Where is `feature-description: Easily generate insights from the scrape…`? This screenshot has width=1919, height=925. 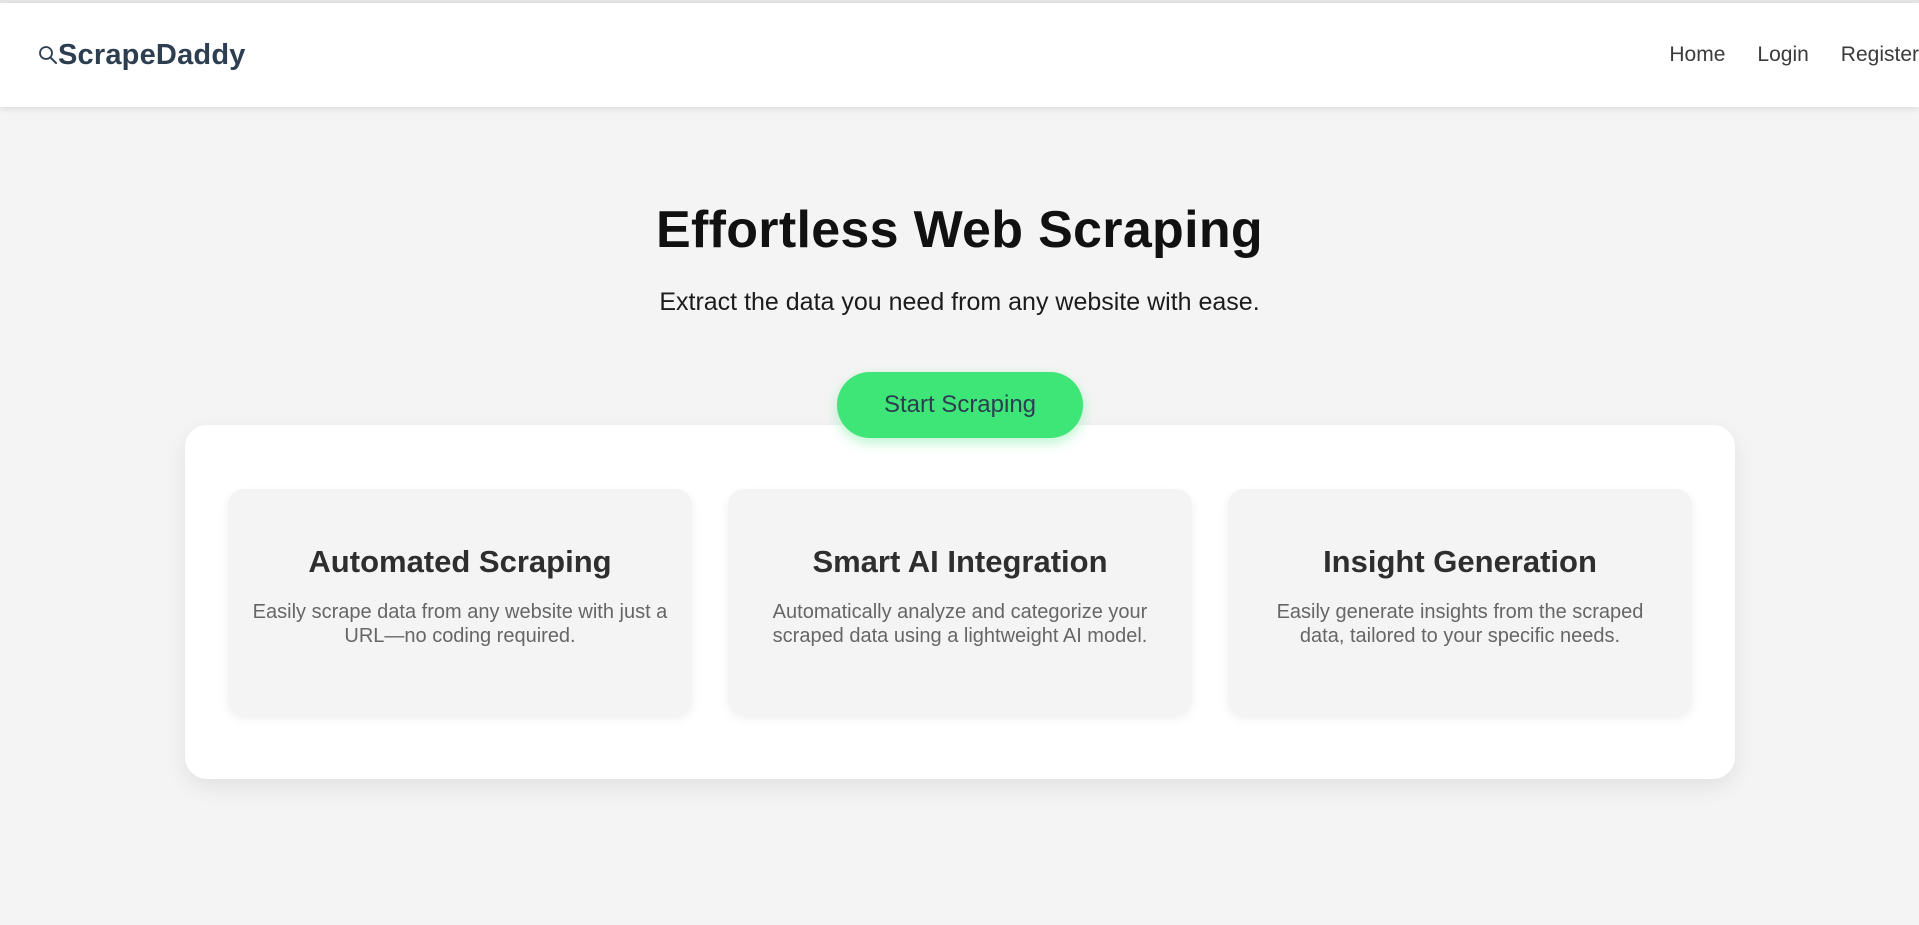
feature-description: Easily generate insights from the scrape… is located at coordinates (1460, 624).